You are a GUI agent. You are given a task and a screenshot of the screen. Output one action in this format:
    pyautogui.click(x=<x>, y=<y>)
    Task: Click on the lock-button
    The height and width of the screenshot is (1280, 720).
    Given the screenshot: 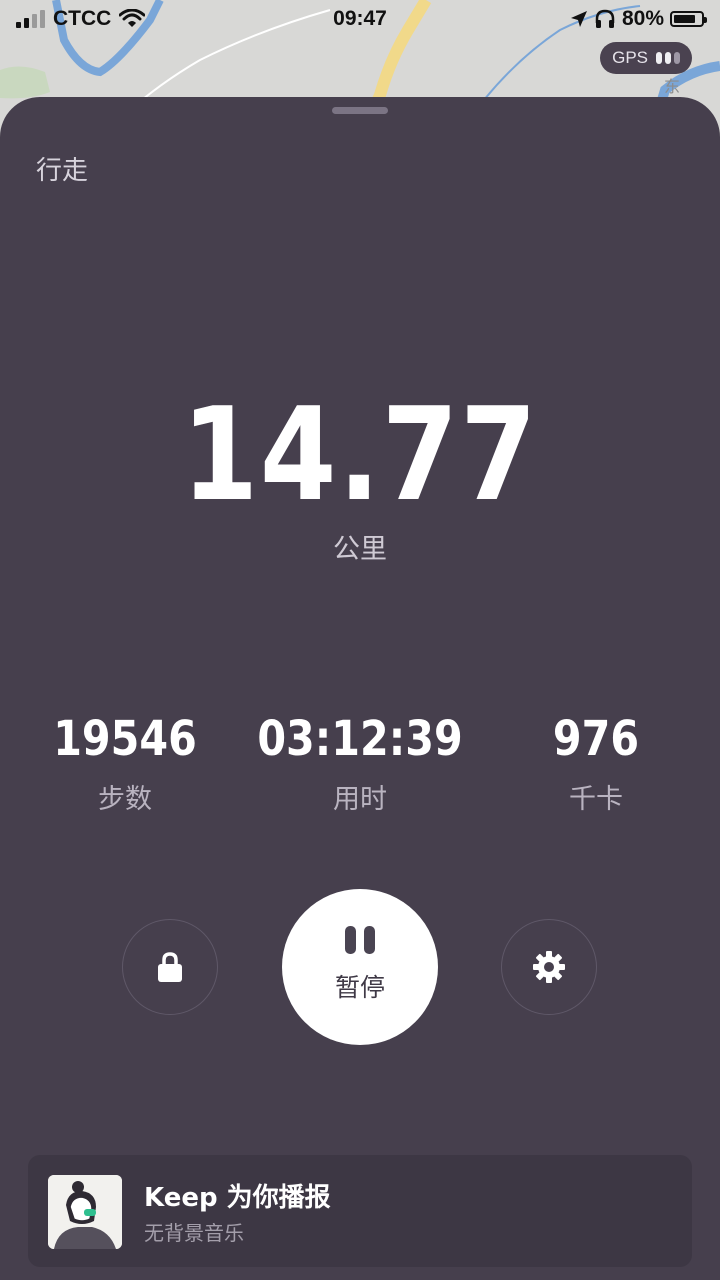 What is the action you would take?
    pyautogui.click(x=170, y=967)
    